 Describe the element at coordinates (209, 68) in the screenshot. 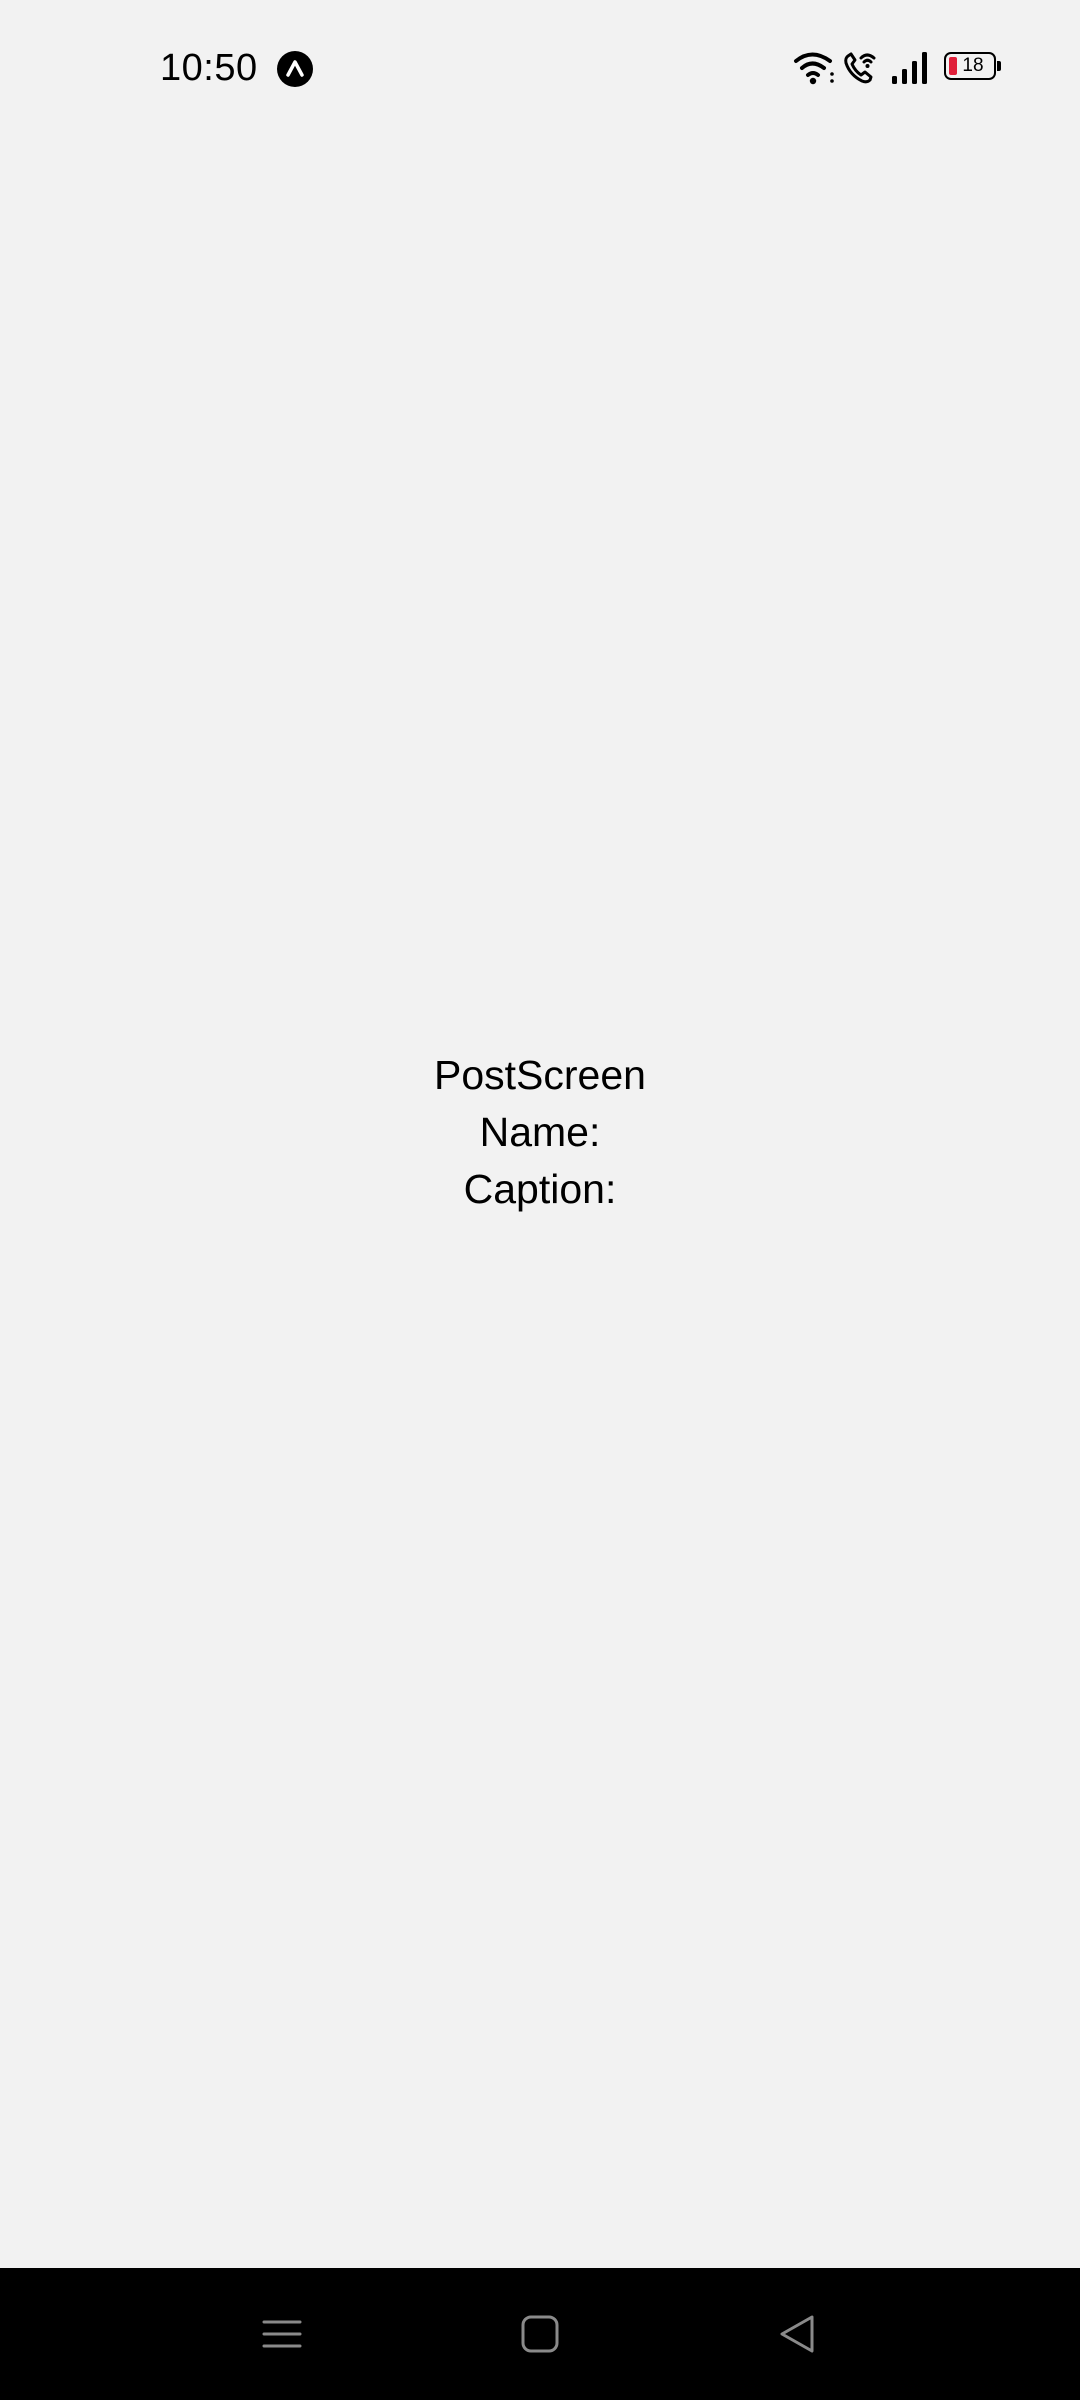

I see `status-time: 10:50` at that location.